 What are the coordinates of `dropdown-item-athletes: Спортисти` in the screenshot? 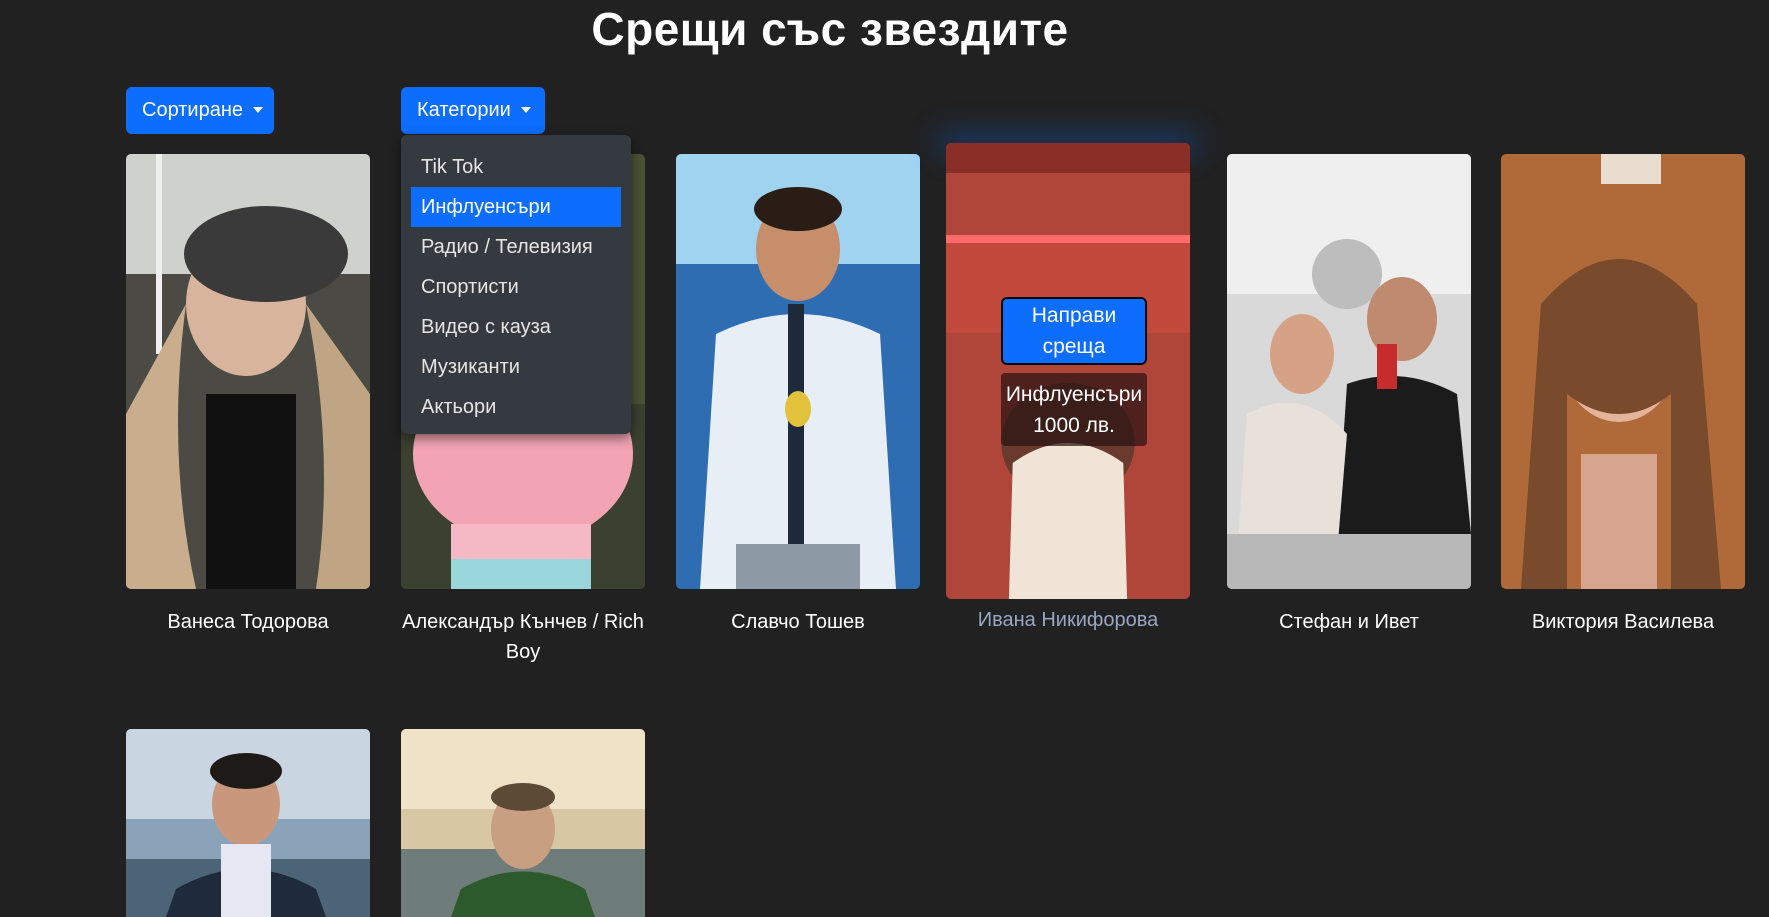 It's located at (516, 287).